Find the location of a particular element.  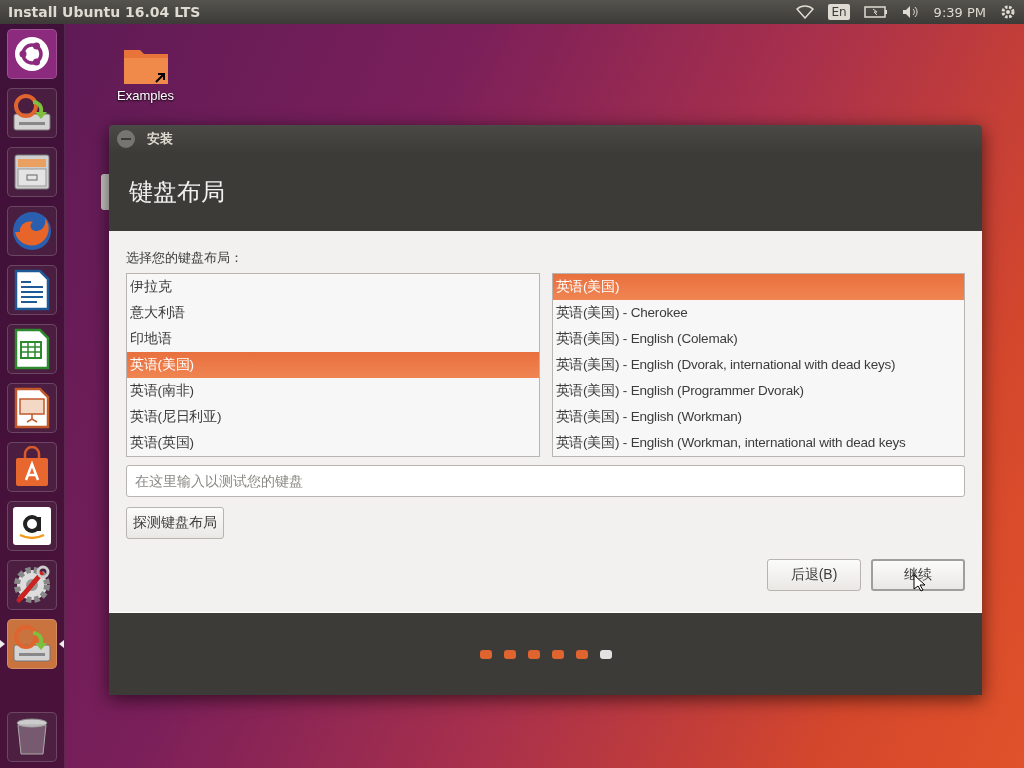

gear-wrench-icon is located at coordinates (32, 585).